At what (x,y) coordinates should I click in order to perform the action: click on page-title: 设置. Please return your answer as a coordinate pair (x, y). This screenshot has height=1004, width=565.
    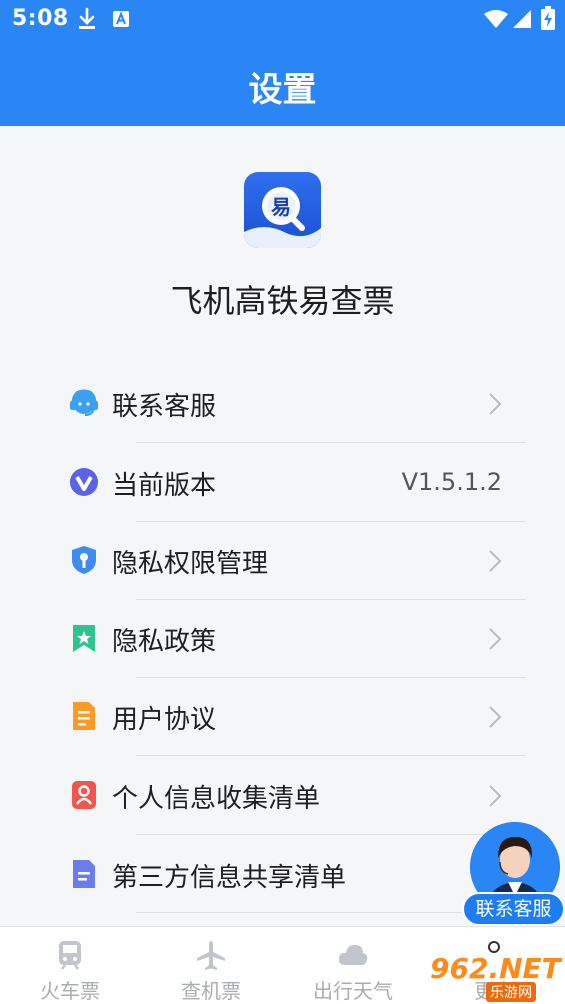
    Looking at the image, I should click on (282, 90).